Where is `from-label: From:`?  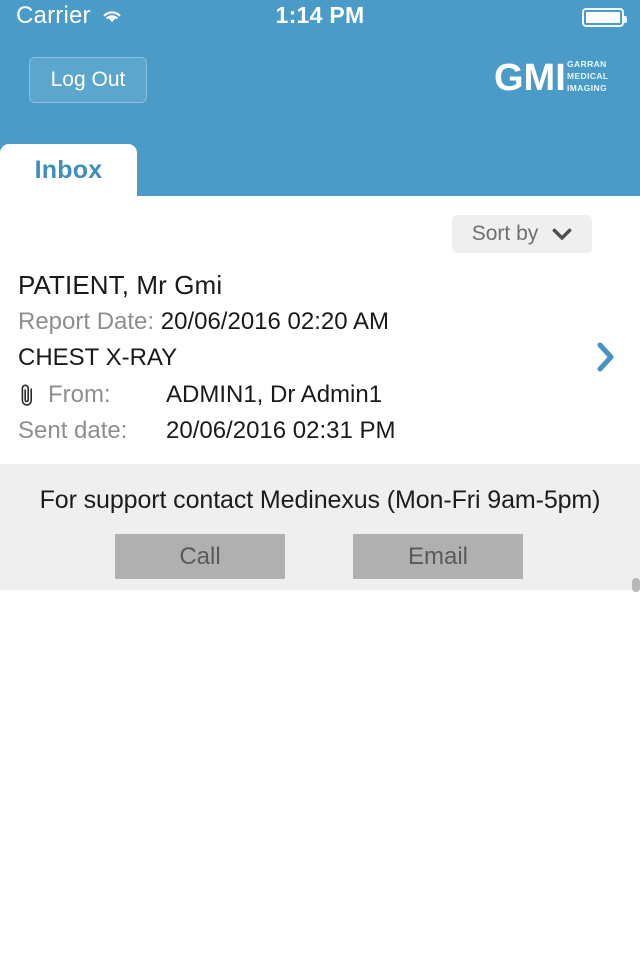 from-label: From: is located at coordinates (79, 394).